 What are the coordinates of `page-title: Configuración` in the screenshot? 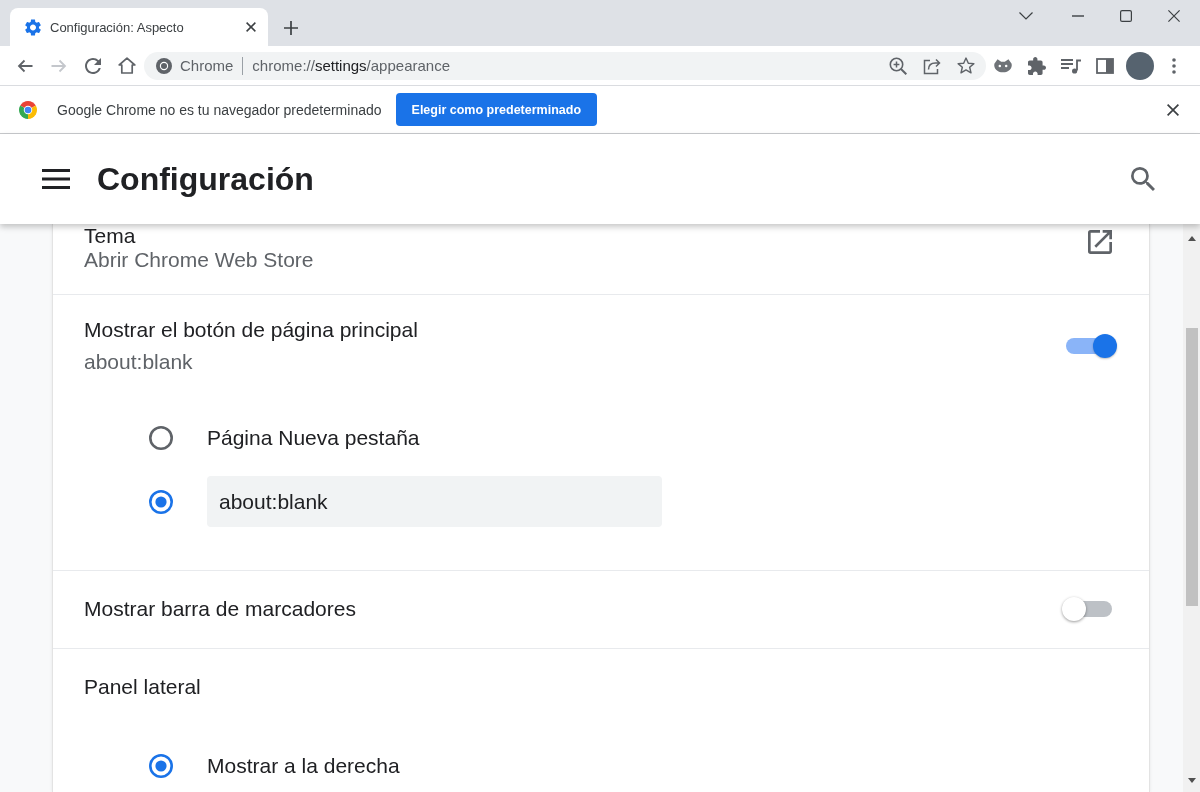 It's located at (205, 179).